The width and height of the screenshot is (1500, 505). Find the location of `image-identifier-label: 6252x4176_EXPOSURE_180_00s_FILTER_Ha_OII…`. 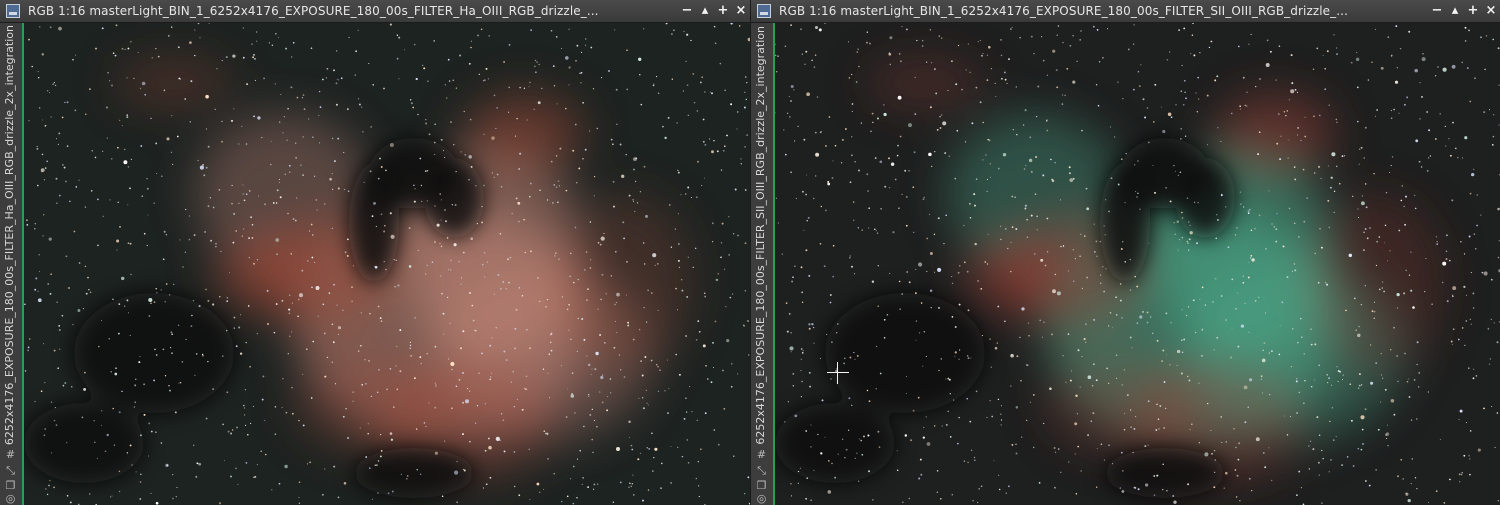

image-identifier-label: 6252x4176_EXPOSURE_180_00s_FILTER_Ha_OII… is located at coordinates (9, 234).